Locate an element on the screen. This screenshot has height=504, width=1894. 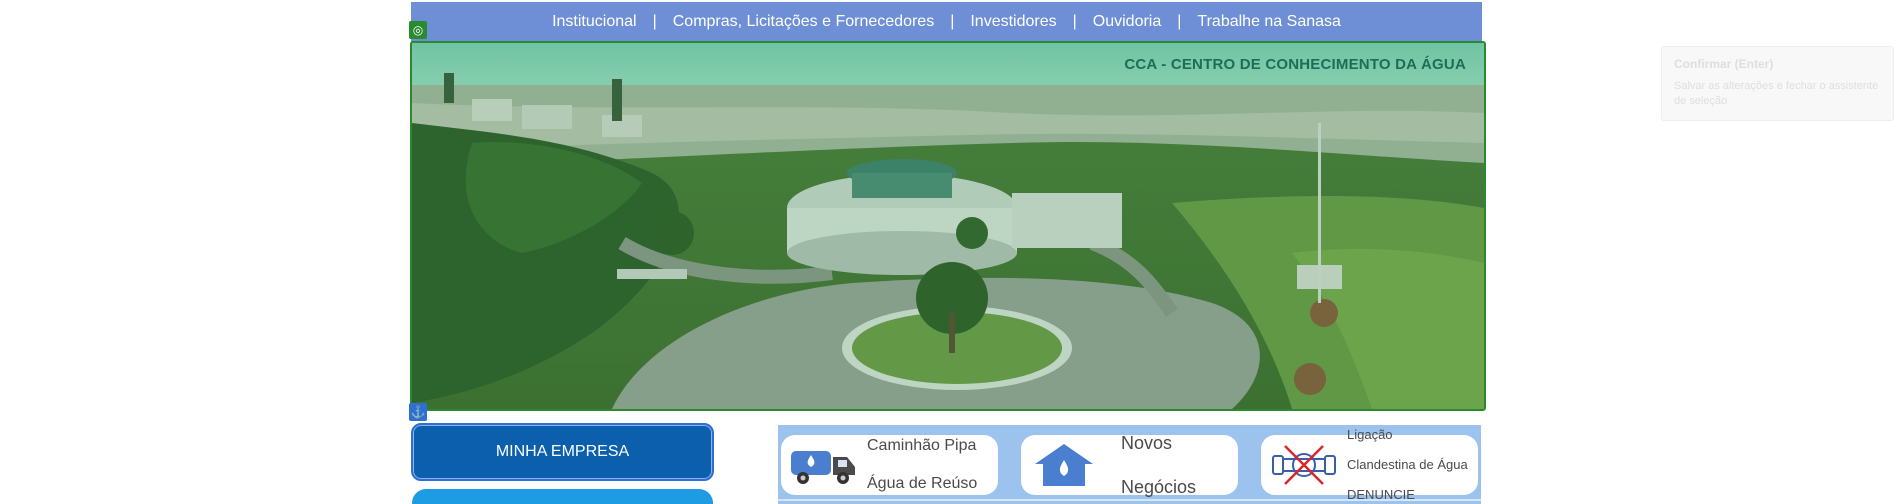
anchor-icon: ⚓ is located at coordinates (418, 412).